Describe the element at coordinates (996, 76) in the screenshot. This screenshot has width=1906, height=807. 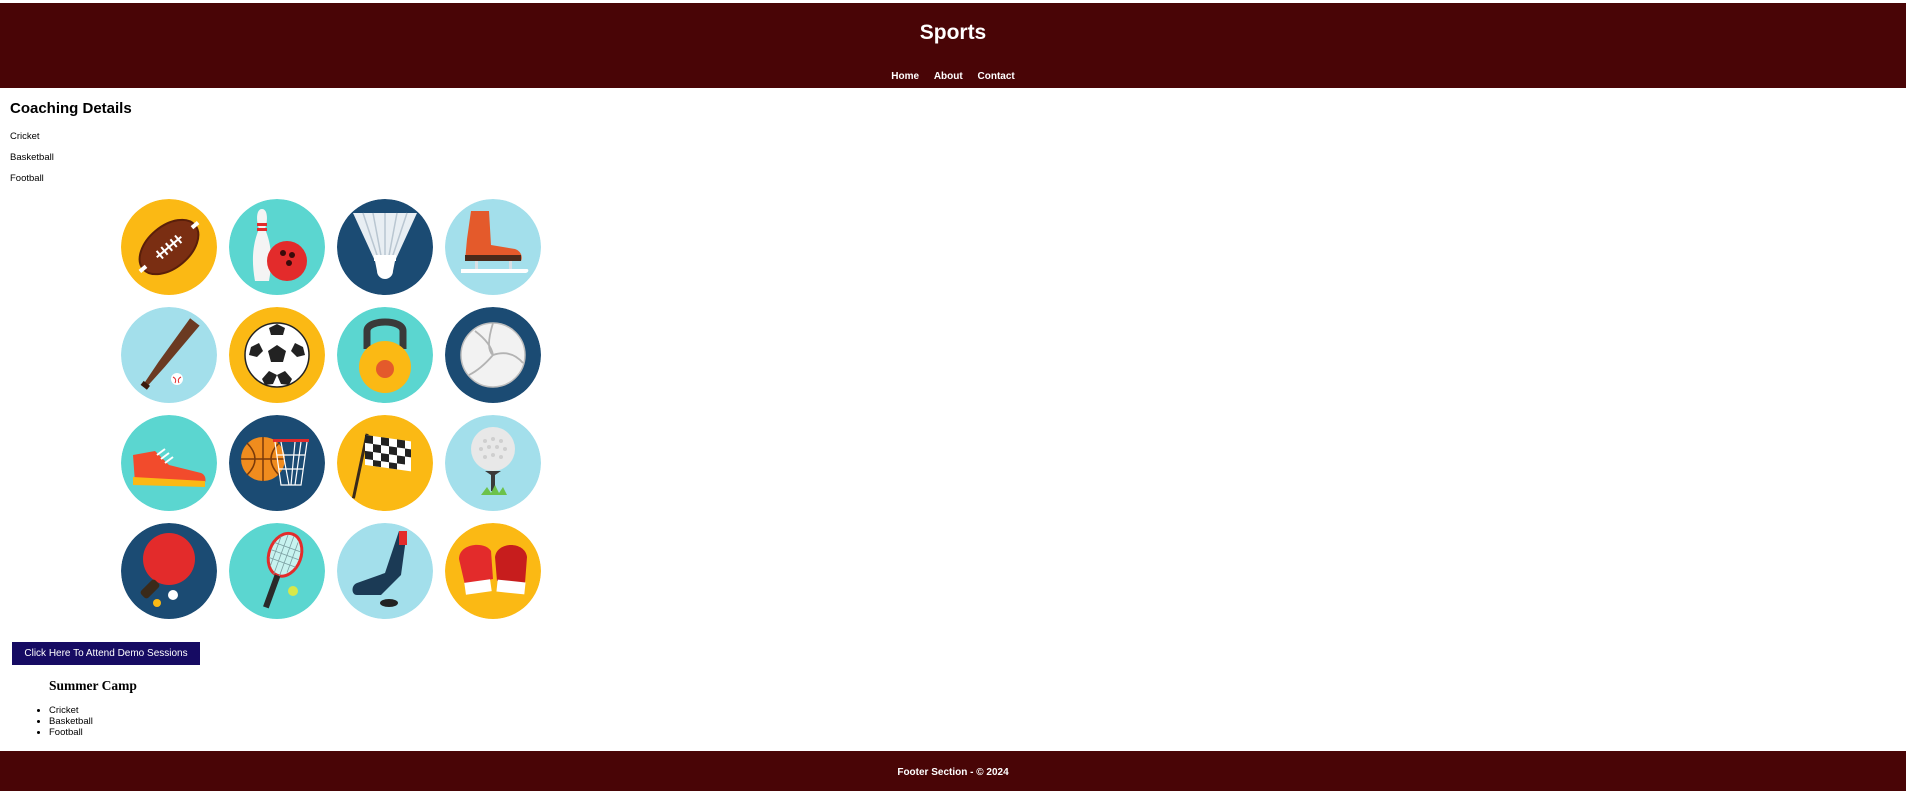
I see `nav-contact-link: Contact` at that location.